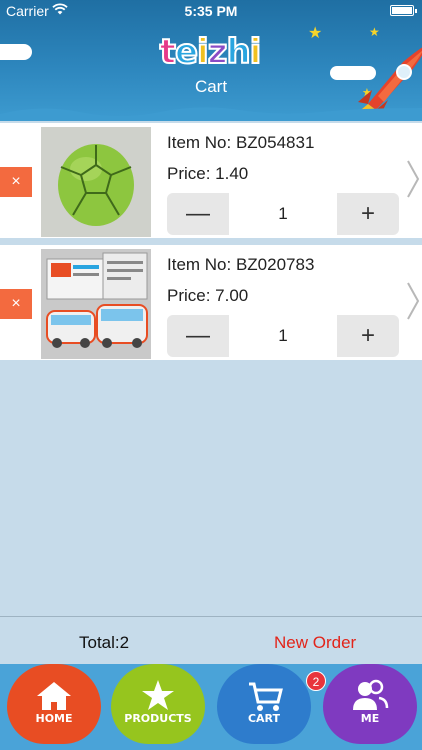 This screenshot has width=422, height=750. What do you see at coordinates (208, 173) in the screenshot?
I see `item-price: Price: 1.40` at bounding box center [208, 173].